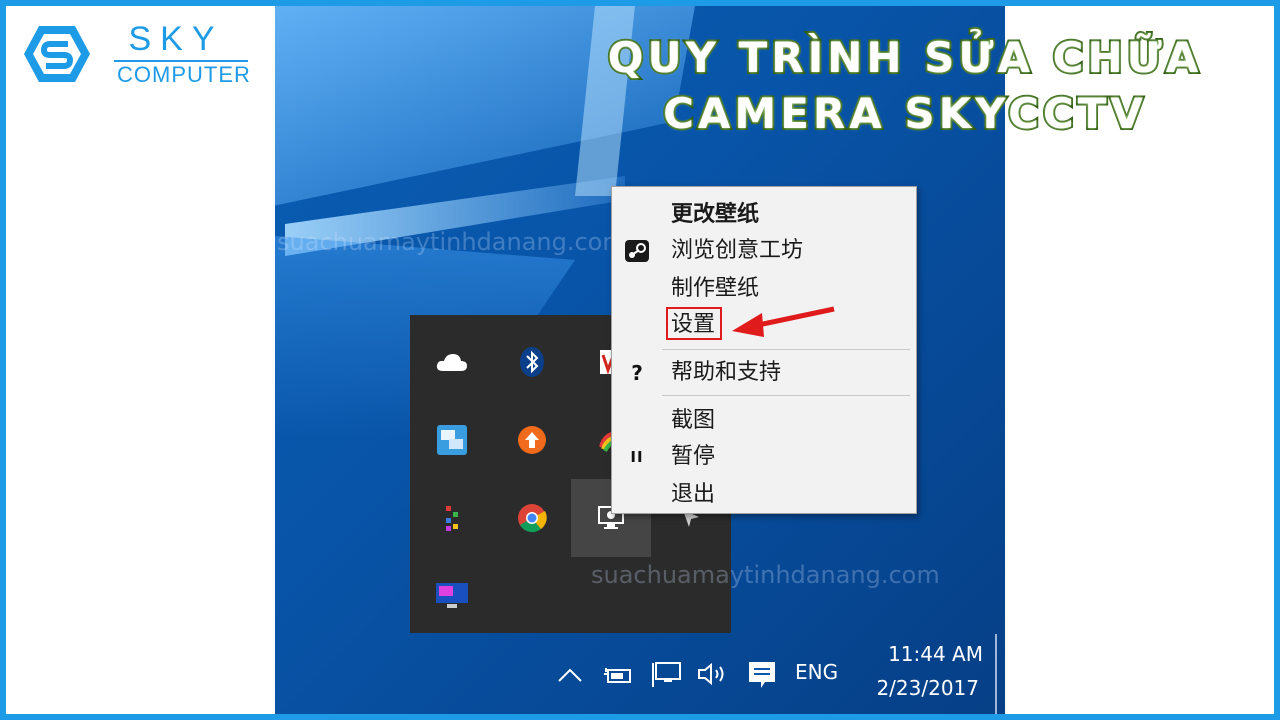 The width and height of the screenshot is (1280, 720). What do you see at coordinates (452, 518) in the screenshot?
I see `color-dots-icon` at bounding box center [452, 518].